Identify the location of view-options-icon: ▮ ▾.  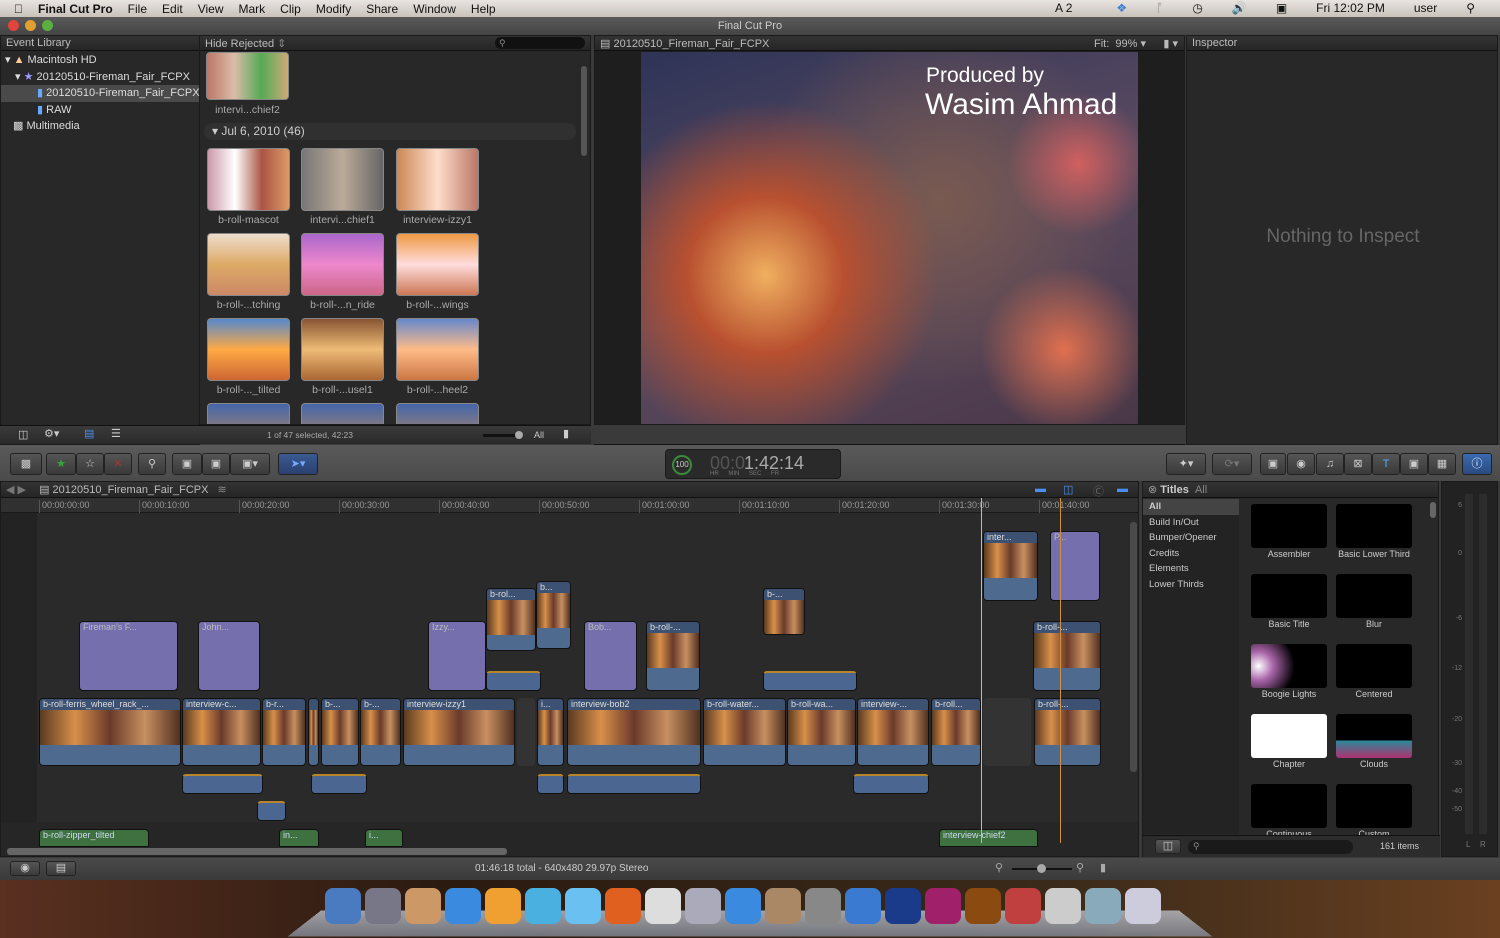
(1170, 43).